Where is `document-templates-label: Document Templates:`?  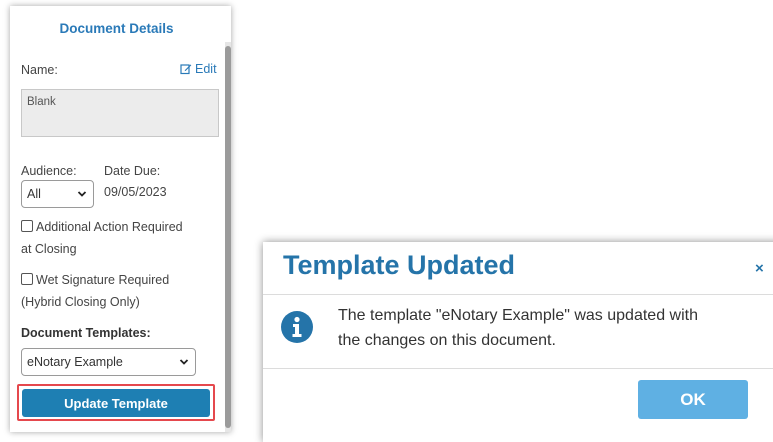
document-templates-label: Document Templates: is located at coordinates (86, 333).